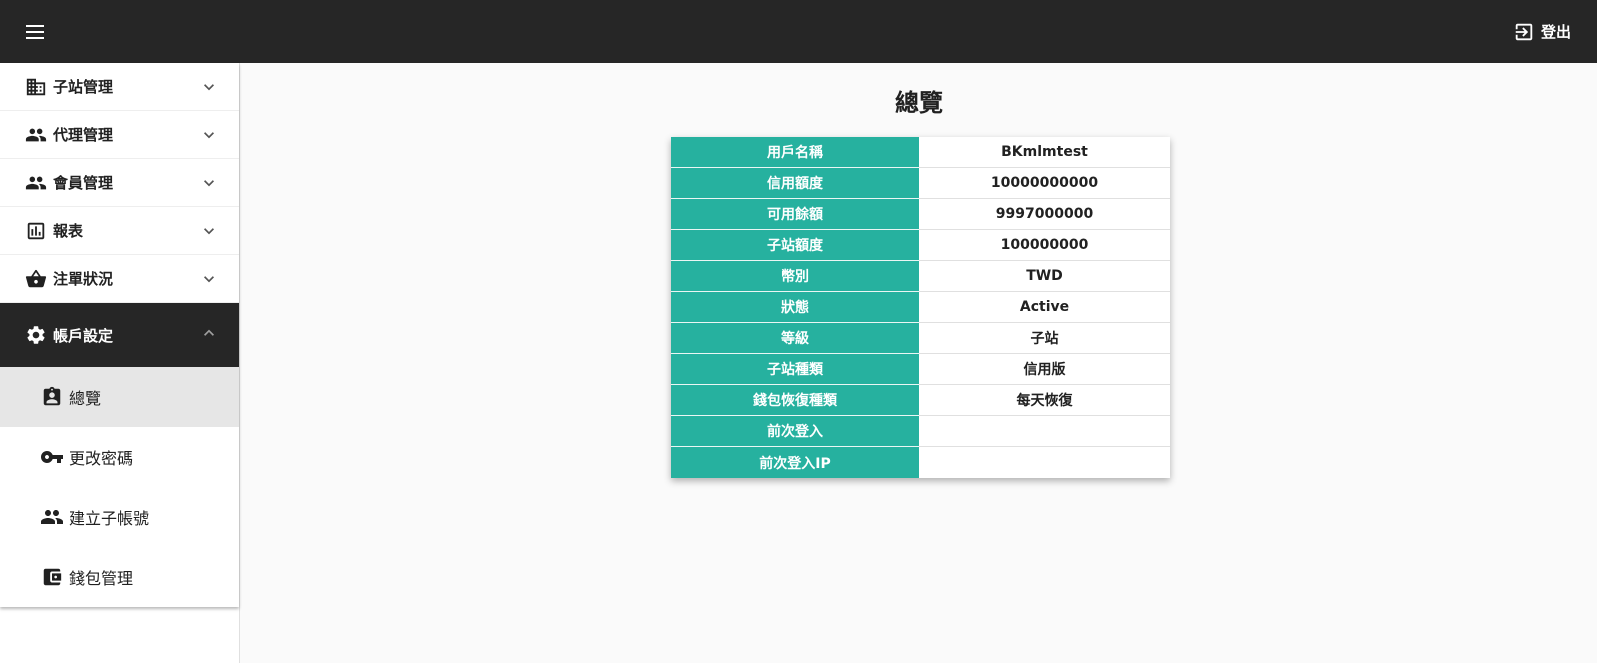 The width and height of the screenshot is (1597, 663). I want to click on sidebar-item-label: 代理管理, so click(83, 135).